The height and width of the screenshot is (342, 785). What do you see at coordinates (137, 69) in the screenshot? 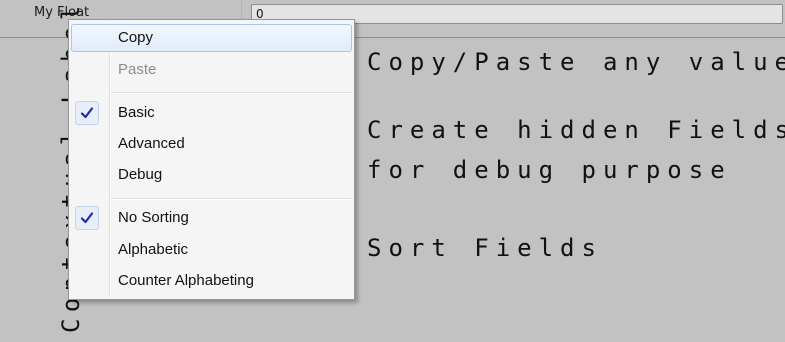
I see `menu-item-label: Paste` at bounding box center [137, 69].